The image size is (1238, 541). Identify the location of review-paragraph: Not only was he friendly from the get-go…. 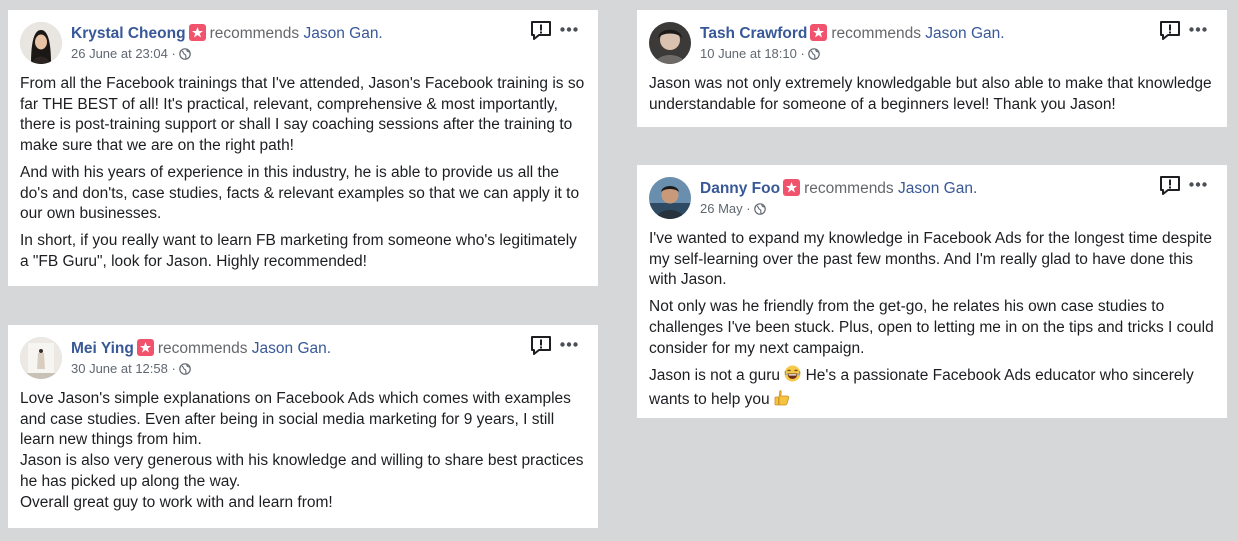
(931, 327).